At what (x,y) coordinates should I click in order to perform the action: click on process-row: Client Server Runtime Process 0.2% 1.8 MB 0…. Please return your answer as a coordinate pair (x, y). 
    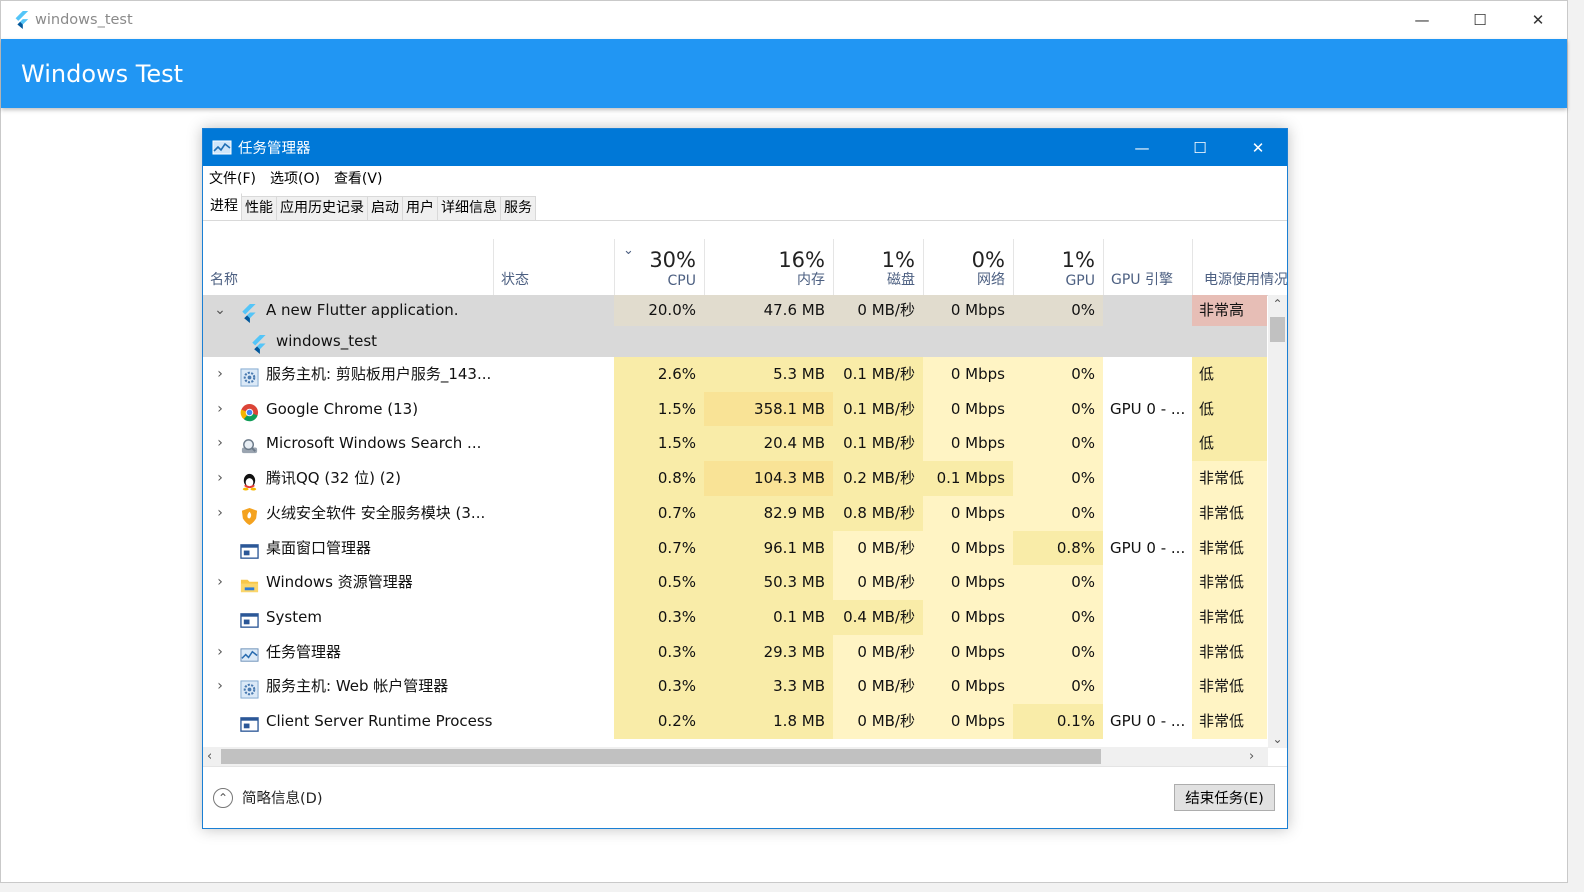
    Looking at the image, I should click on (735, 721).